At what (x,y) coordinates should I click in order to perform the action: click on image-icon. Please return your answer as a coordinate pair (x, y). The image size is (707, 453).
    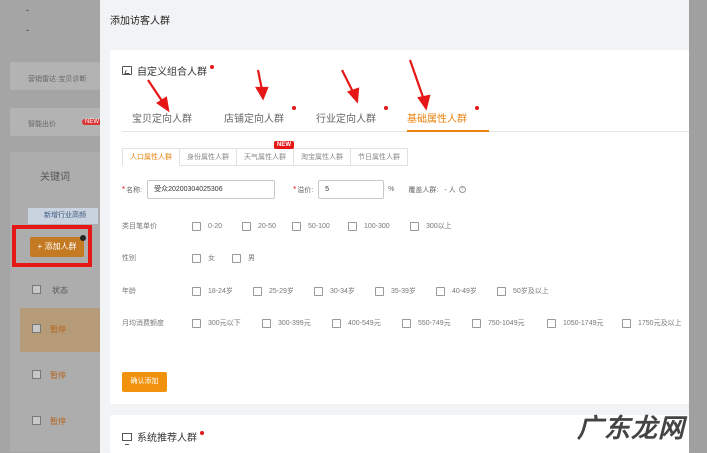
    Looking at the image, I should click on (127, 70).